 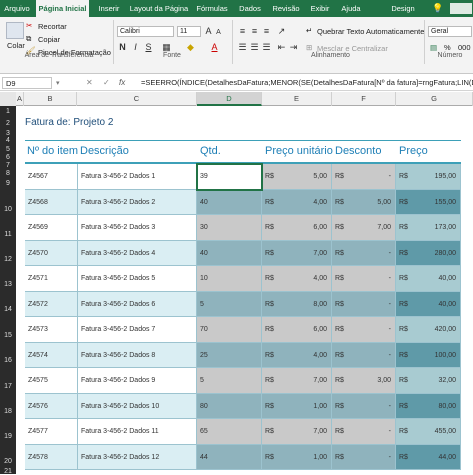 I want to click on cell-description: Fatura 3-456-2 Dados 3, so click(x=137, y=228).